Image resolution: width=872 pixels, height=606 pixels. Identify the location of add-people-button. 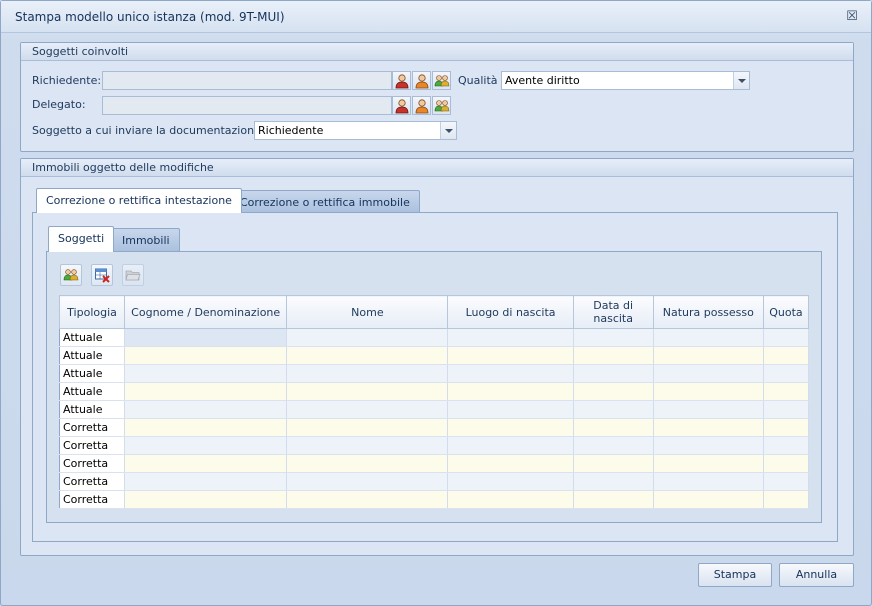
(71, 275).